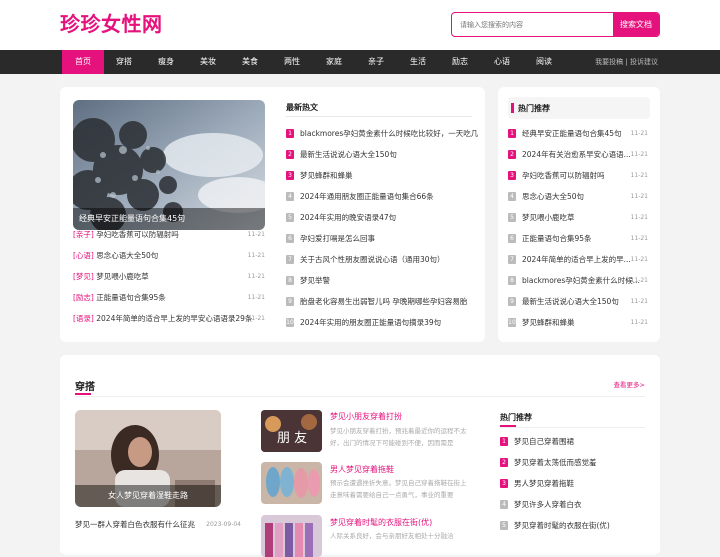 This screenshot has height=557, width=720. What do you see at coordinates (83, 255) in the screenshot?
I see `category-tag: [心语]` at bounding box center [83, 255].